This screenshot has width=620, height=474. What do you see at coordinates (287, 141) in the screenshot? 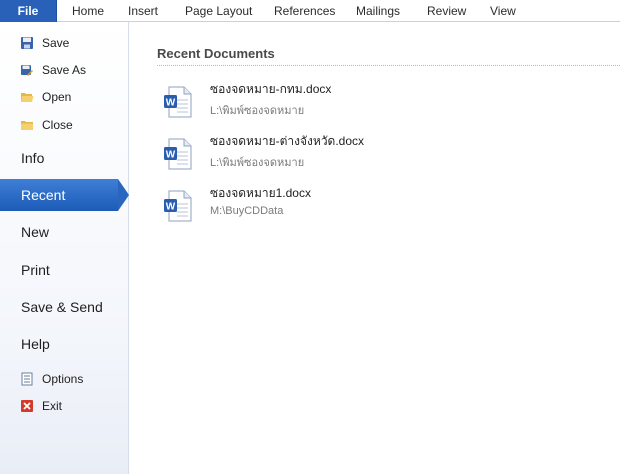
I see `document-name: ซองจดหมาย-ต่างจังหวัด.docx` at bounding box center [287, 141].